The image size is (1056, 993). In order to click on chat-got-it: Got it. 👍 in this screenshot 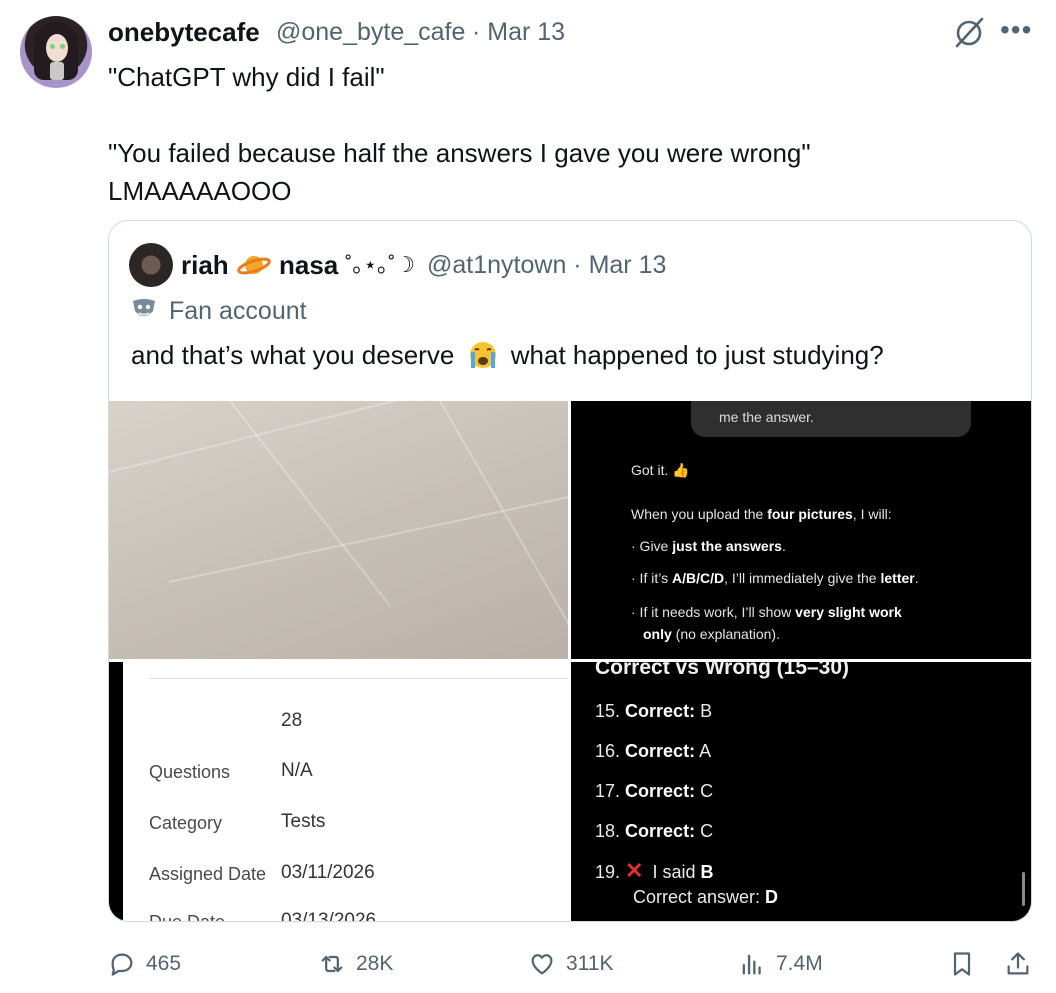, I will do `click(660, 470)`.